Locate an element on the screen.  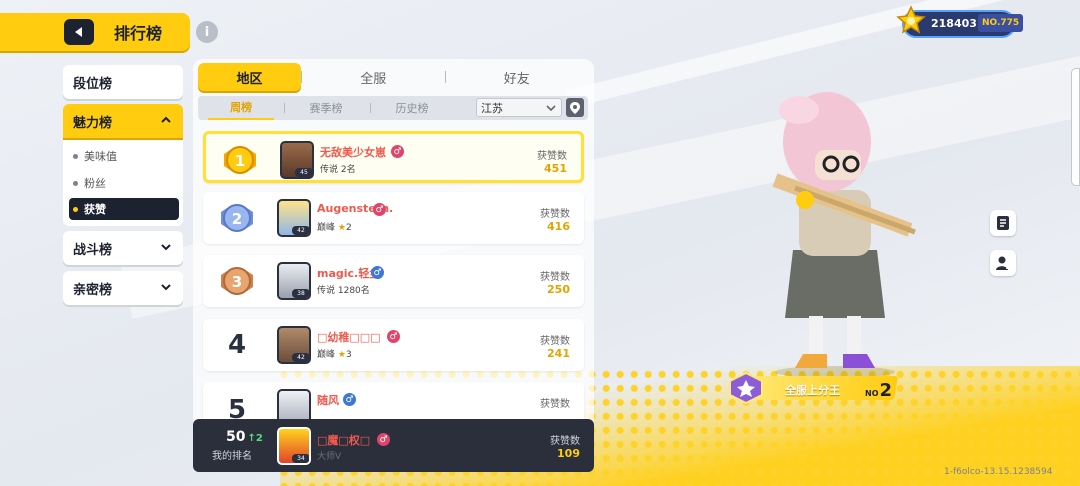
my-avatar: 34 is located at coordinates (294, 446).